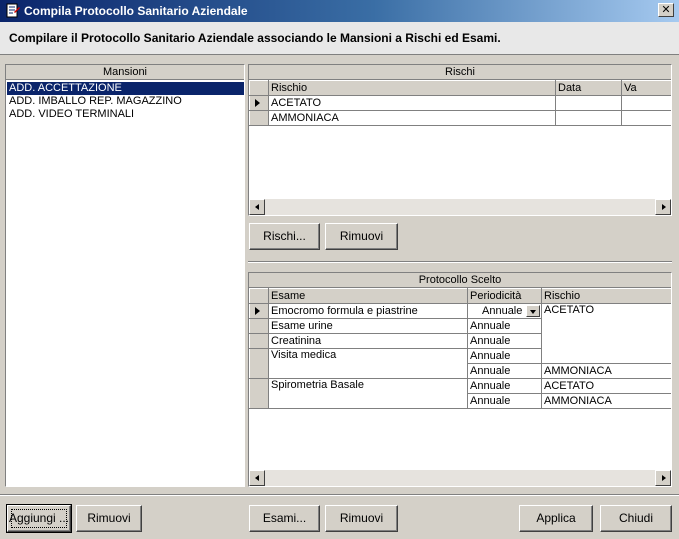  I want to click on title-bar: Compila Protocollo Sanitario Aziendale ✕, so click(339, 11).